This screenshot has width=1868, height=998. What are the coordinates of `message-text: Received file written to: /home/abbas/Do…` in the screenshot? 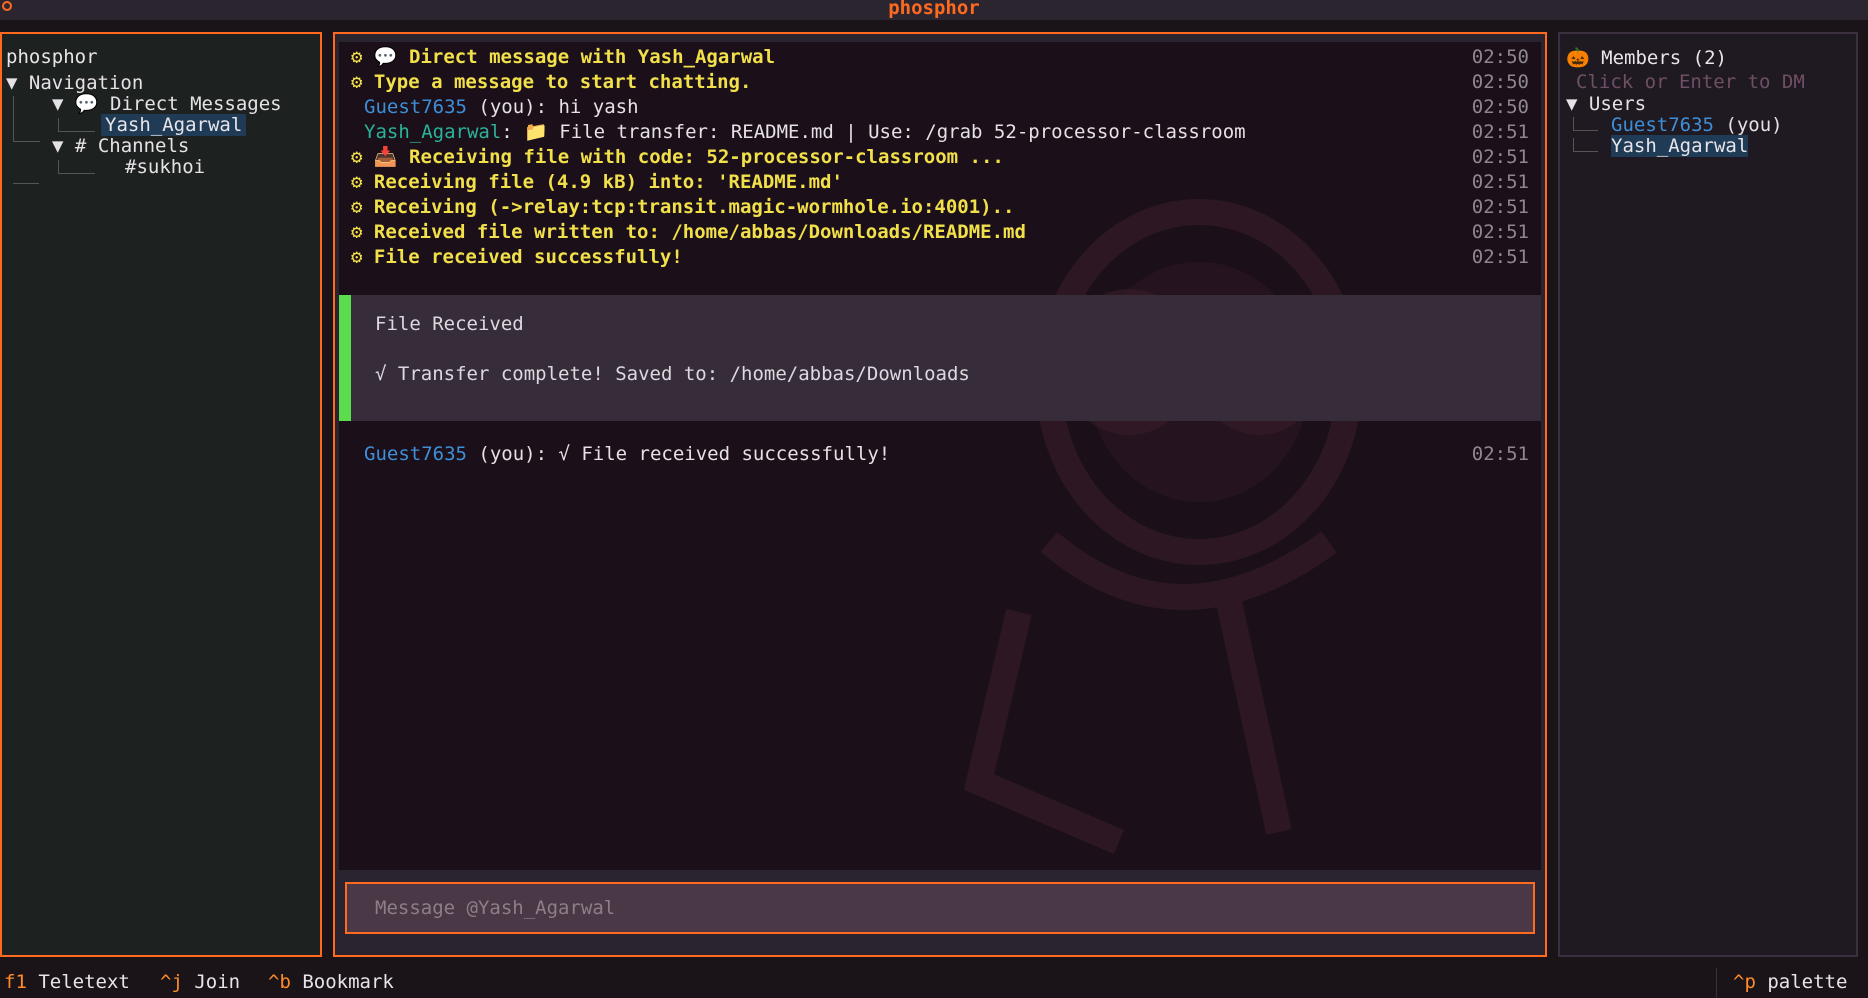 It's located at (699, 232).